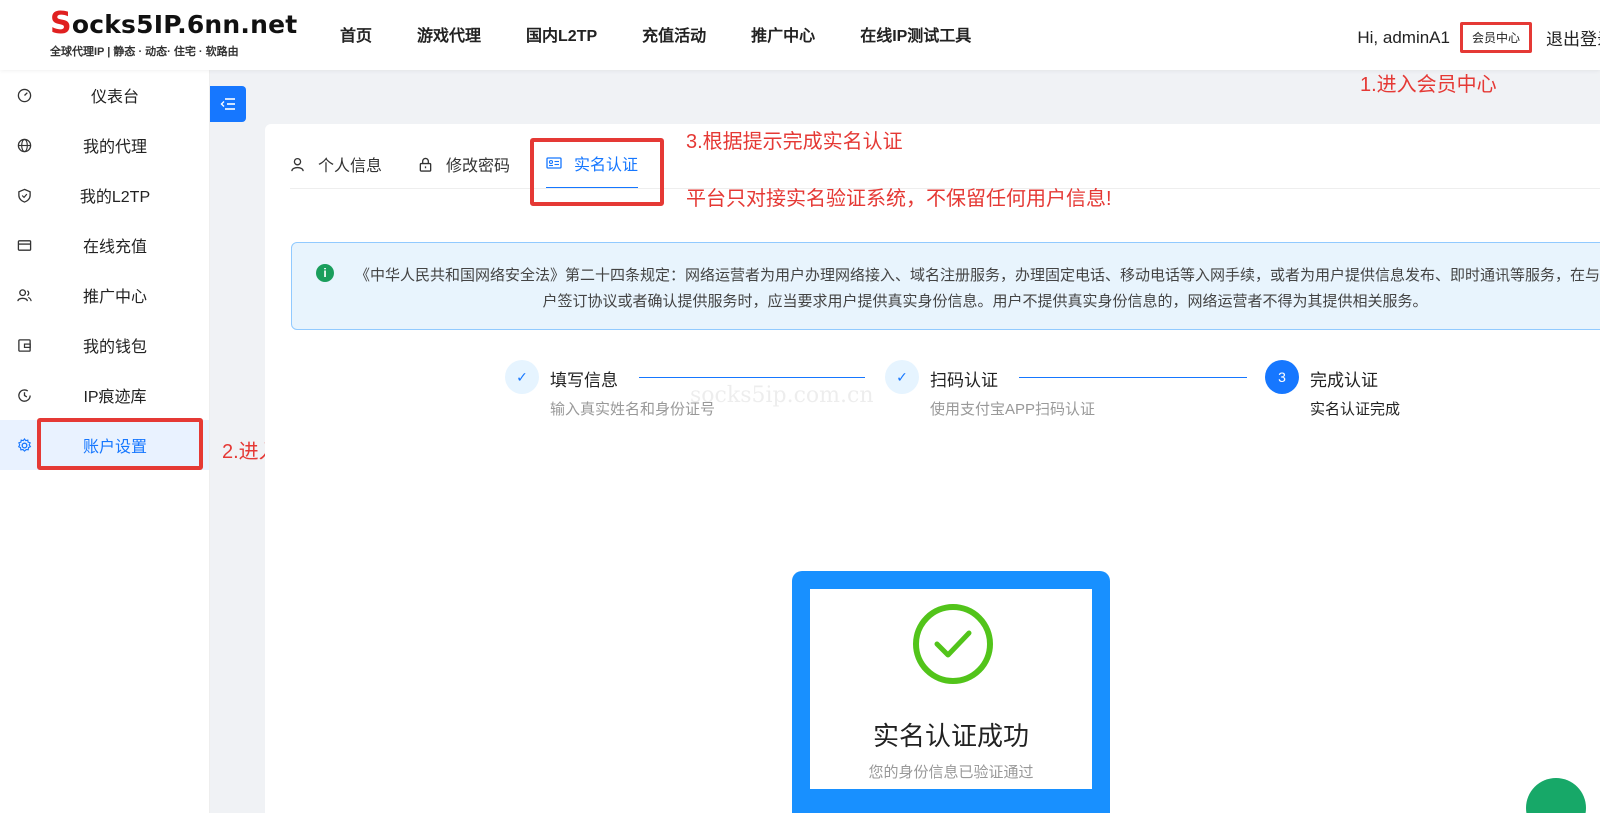 The height and width of the screenshot is (813, 1600). Describe the element at coordinates (1282, 377) in the screenshot. I see `step-number-badge: 3` at that location.